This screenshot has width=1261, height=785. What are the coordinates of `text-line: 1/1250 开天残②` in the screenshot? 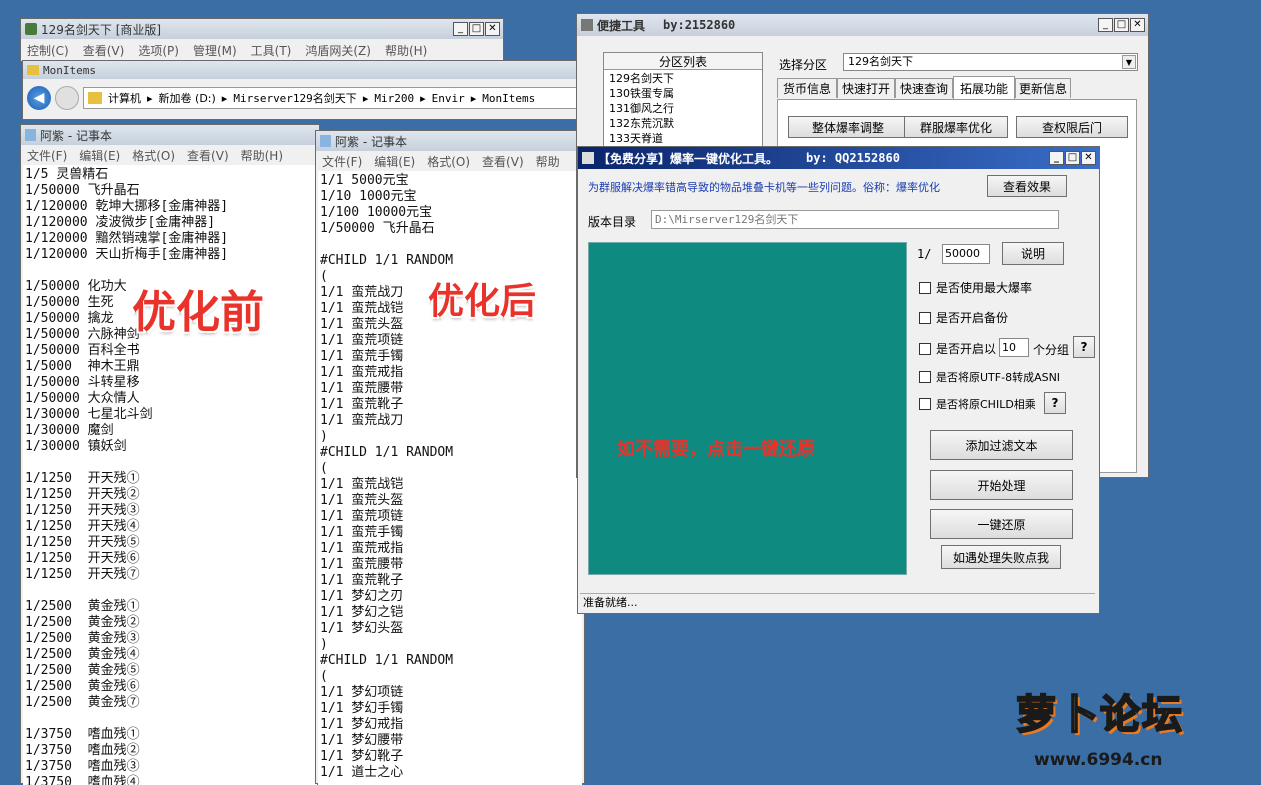 It's located at (82, 494).